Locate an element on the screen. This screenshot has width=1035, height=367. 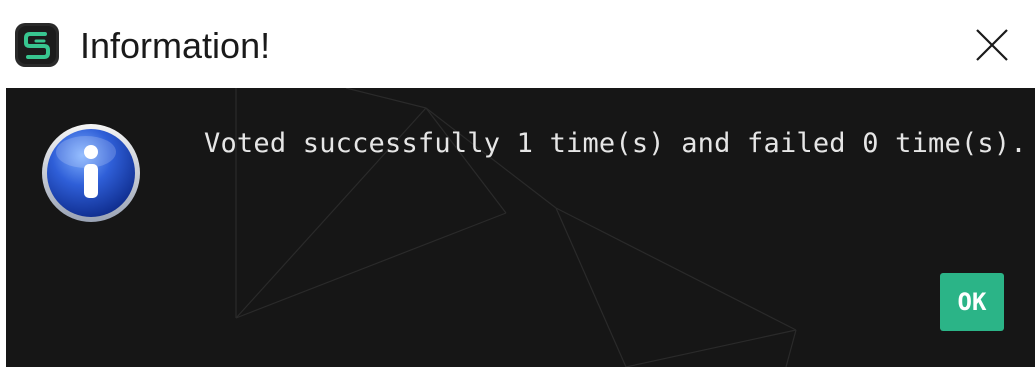
close-icon is located at coordinates (991, 46).